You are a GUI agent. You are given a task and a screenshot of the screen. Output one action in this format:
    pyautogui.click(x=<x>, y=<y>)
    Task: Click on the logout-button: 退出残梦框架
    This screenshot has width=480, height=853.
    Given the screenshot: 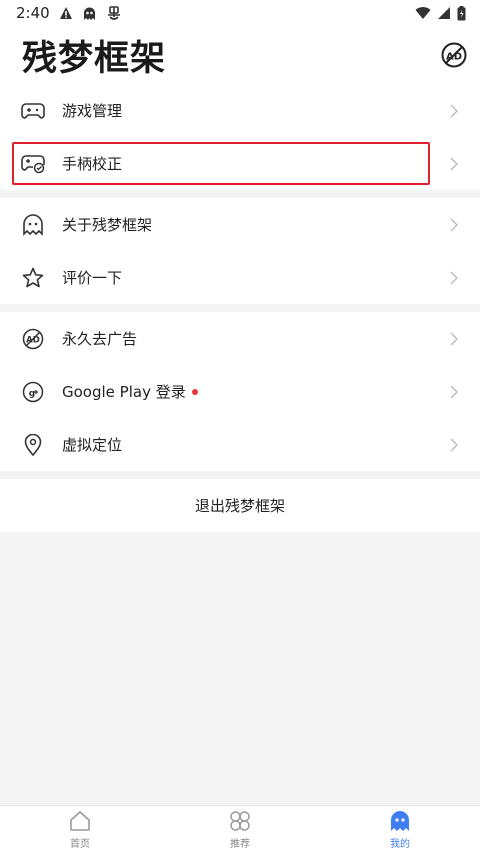 What is the action you would take?
    pyautogui.click(x=240, y=505)
    